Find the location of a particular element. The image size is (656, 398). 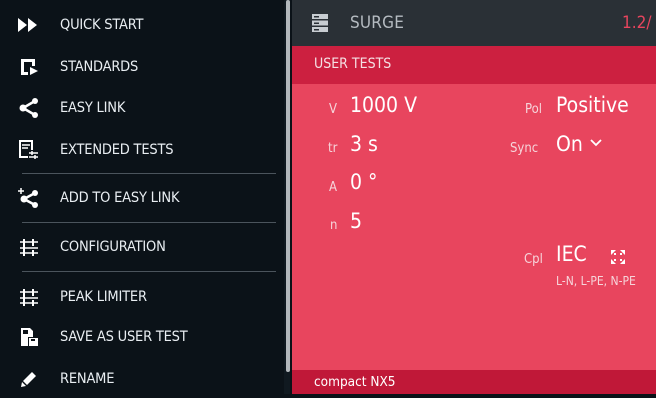

extended-tests-icon is located at coordinates (29, 150).